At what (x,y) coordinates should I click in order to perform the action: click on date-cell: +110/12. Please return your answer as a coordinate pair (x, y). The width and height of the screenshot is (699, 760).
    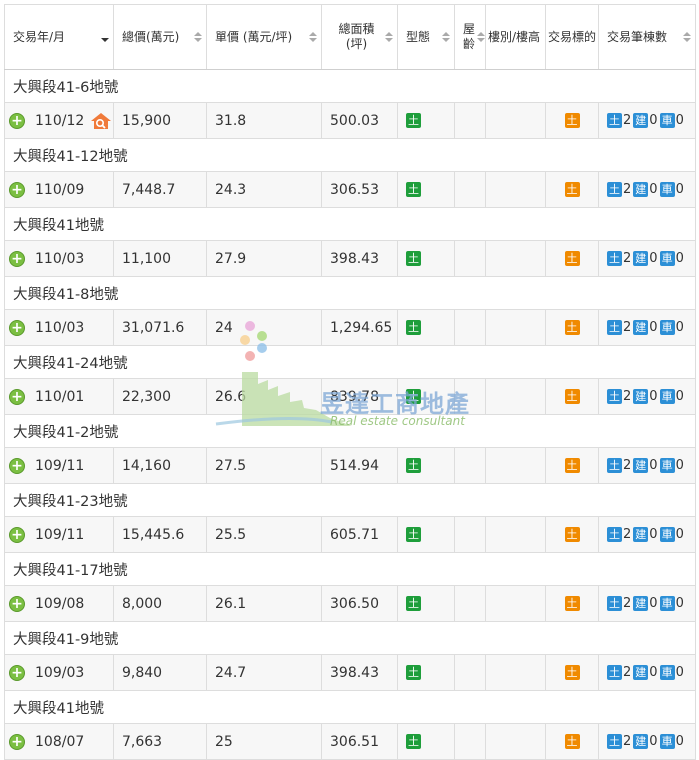
    Looking at the image, I should click on (59, 120).